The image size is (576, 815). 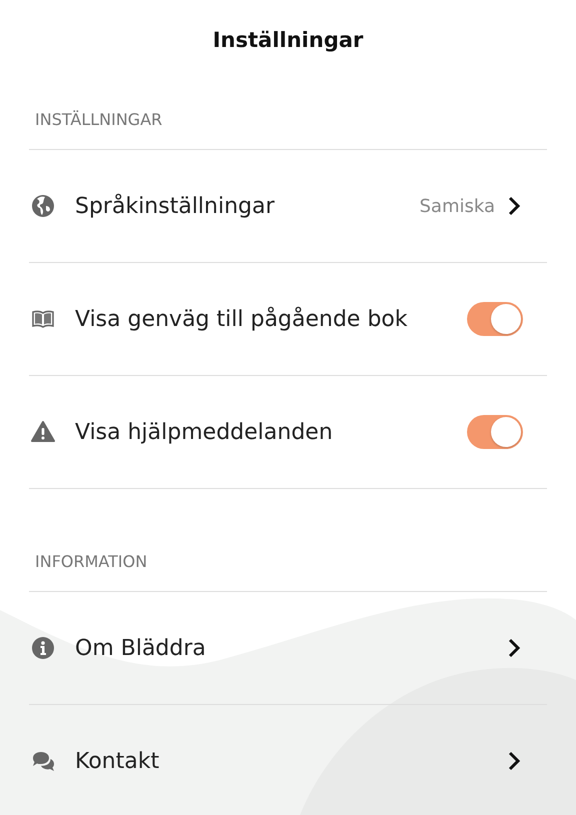 I want to click on settings-row: Visa genväg till pågående bok, so click(x=288, y=319).